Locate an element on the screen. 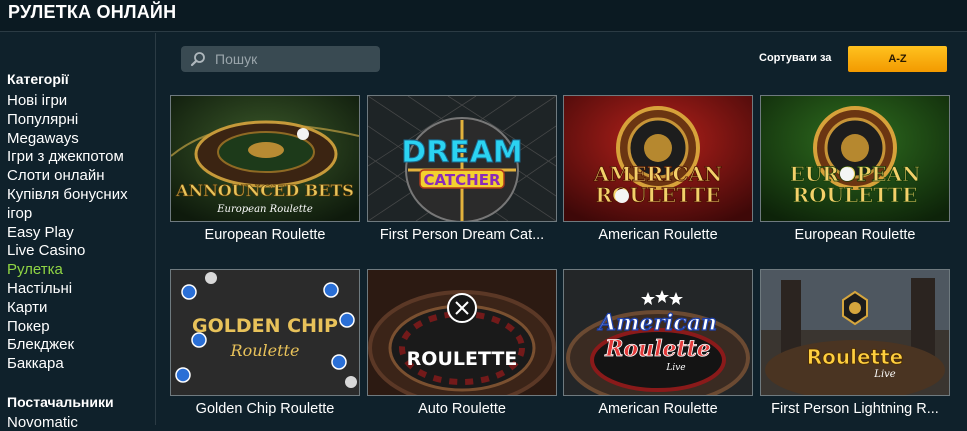  category-item-table: Настільні is located at coordinates (67, 289).